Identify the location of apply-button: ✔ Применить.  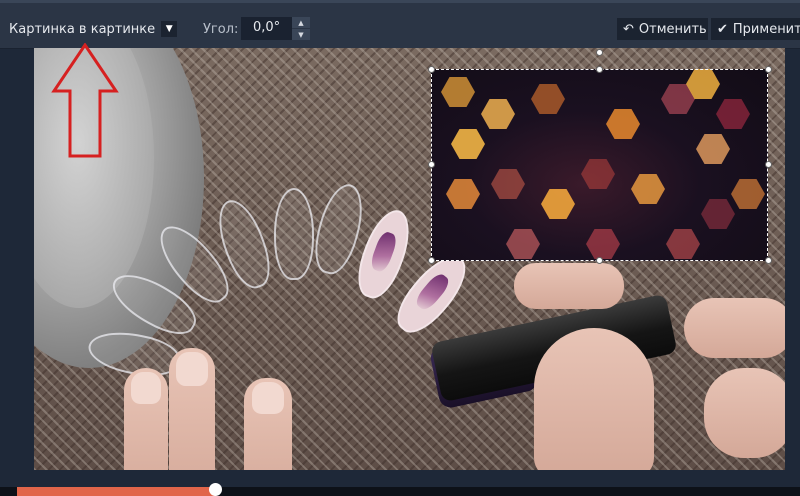
(755, 29).